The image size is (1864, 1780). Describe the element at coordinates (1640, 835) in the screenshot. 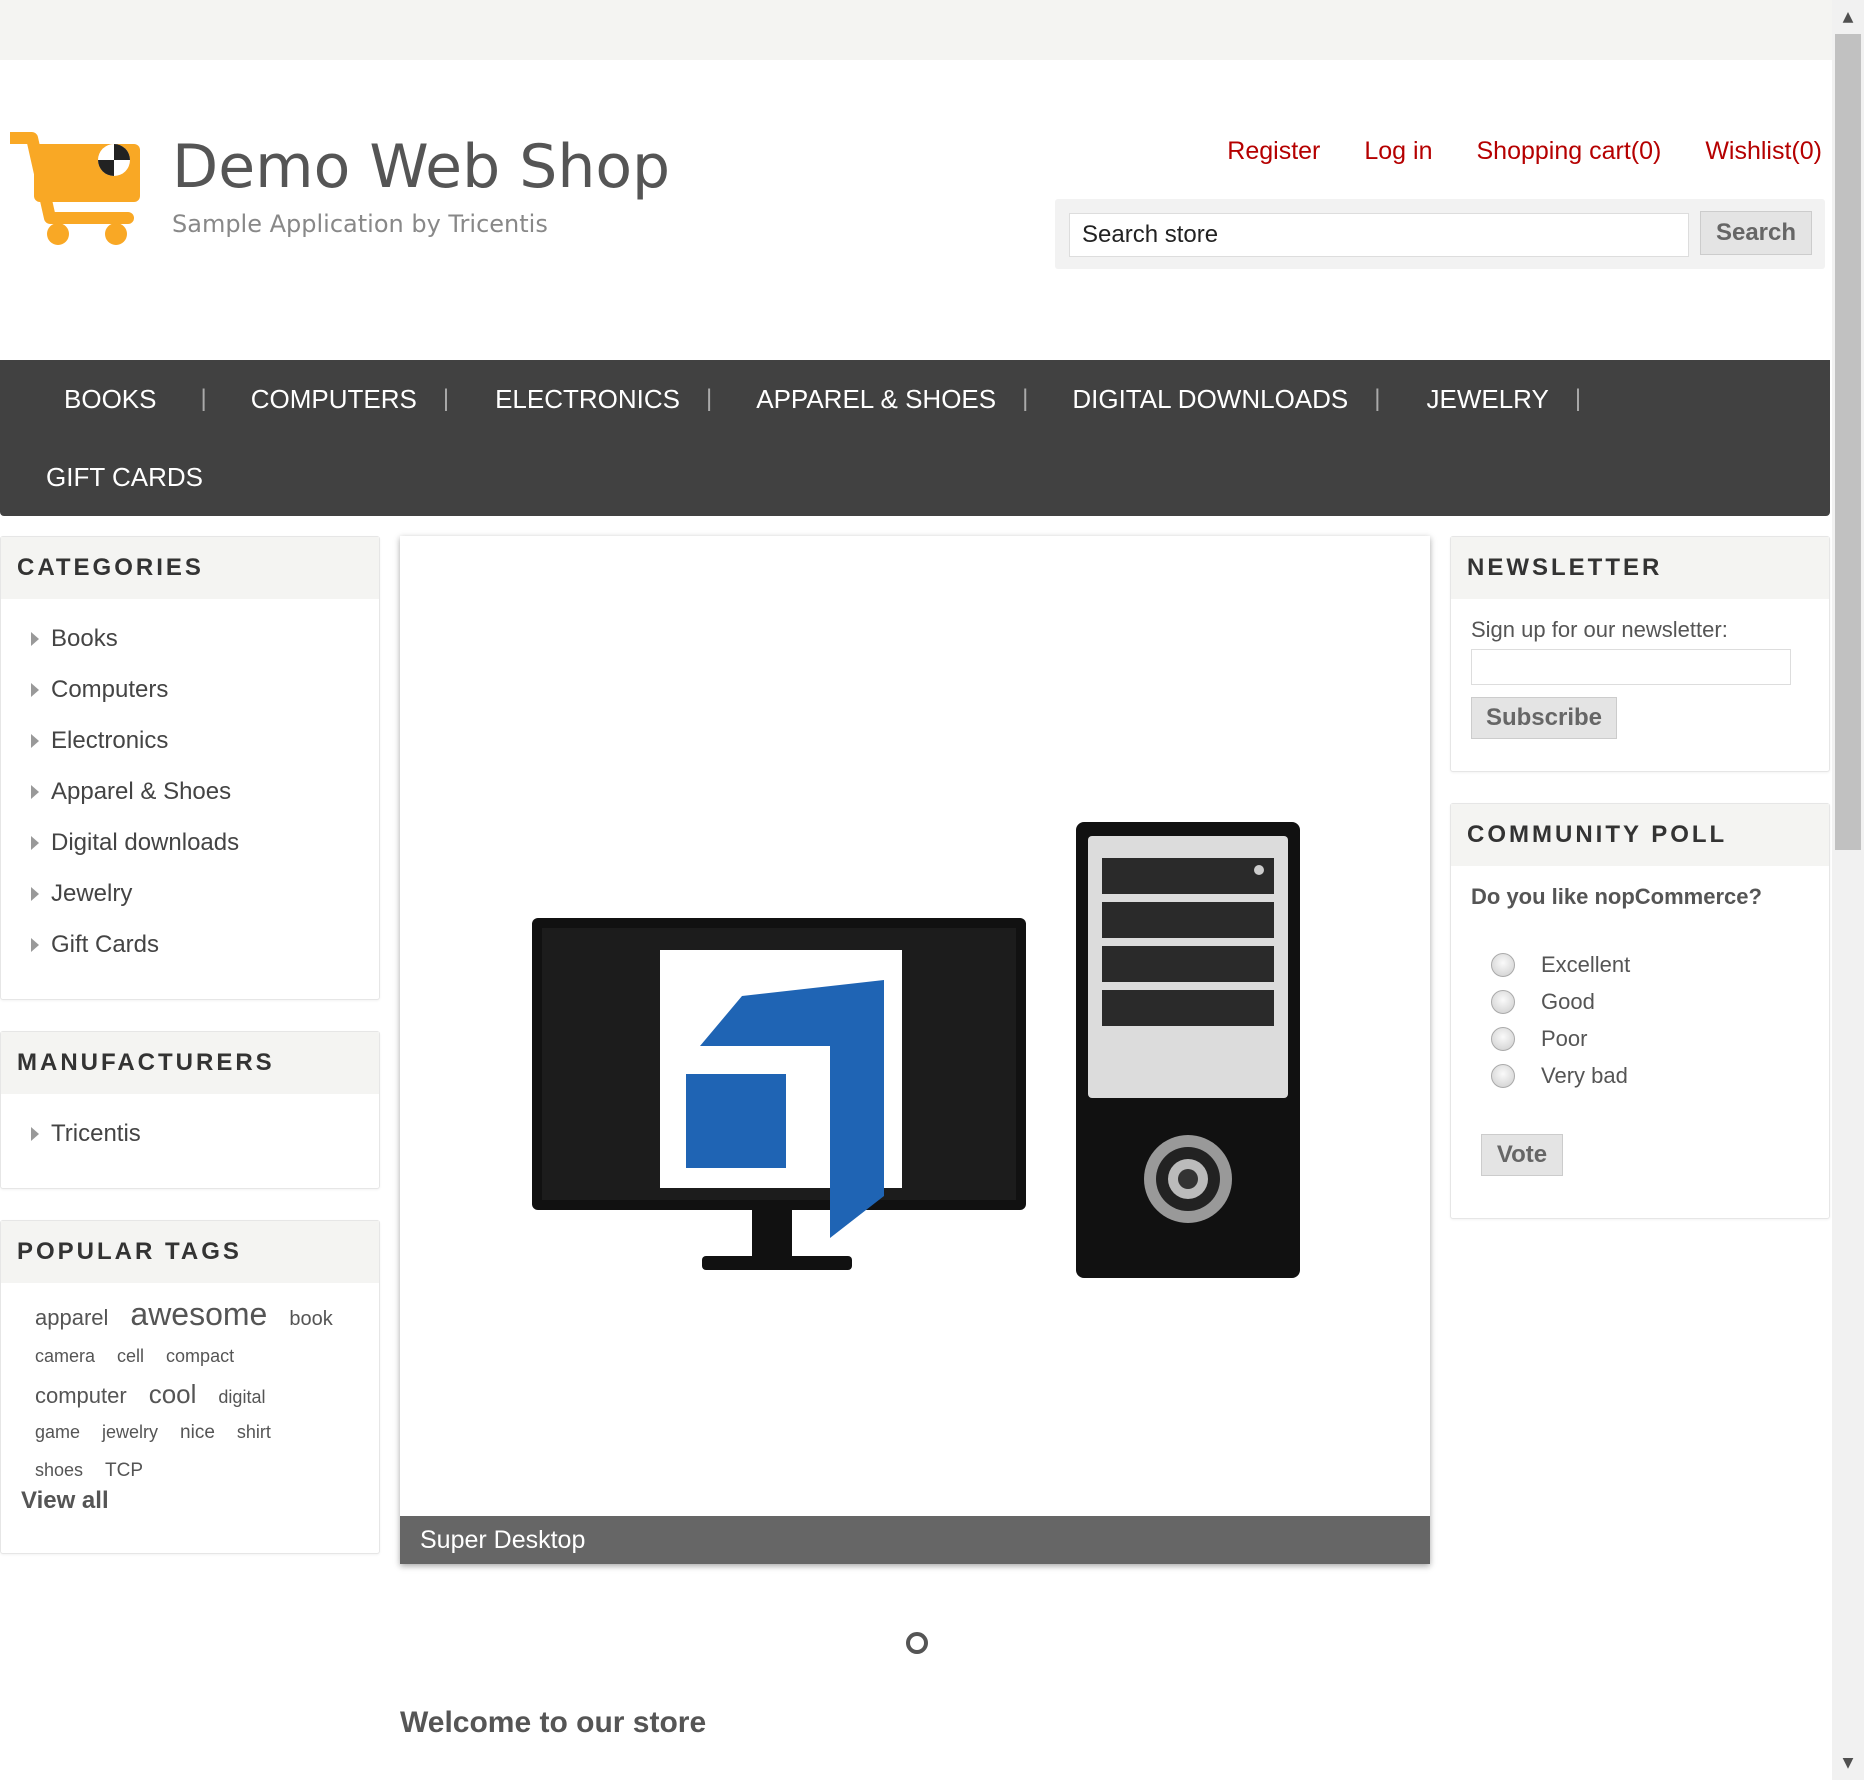

I see `community-poll-title: COMMUNITY POLL` at that location.